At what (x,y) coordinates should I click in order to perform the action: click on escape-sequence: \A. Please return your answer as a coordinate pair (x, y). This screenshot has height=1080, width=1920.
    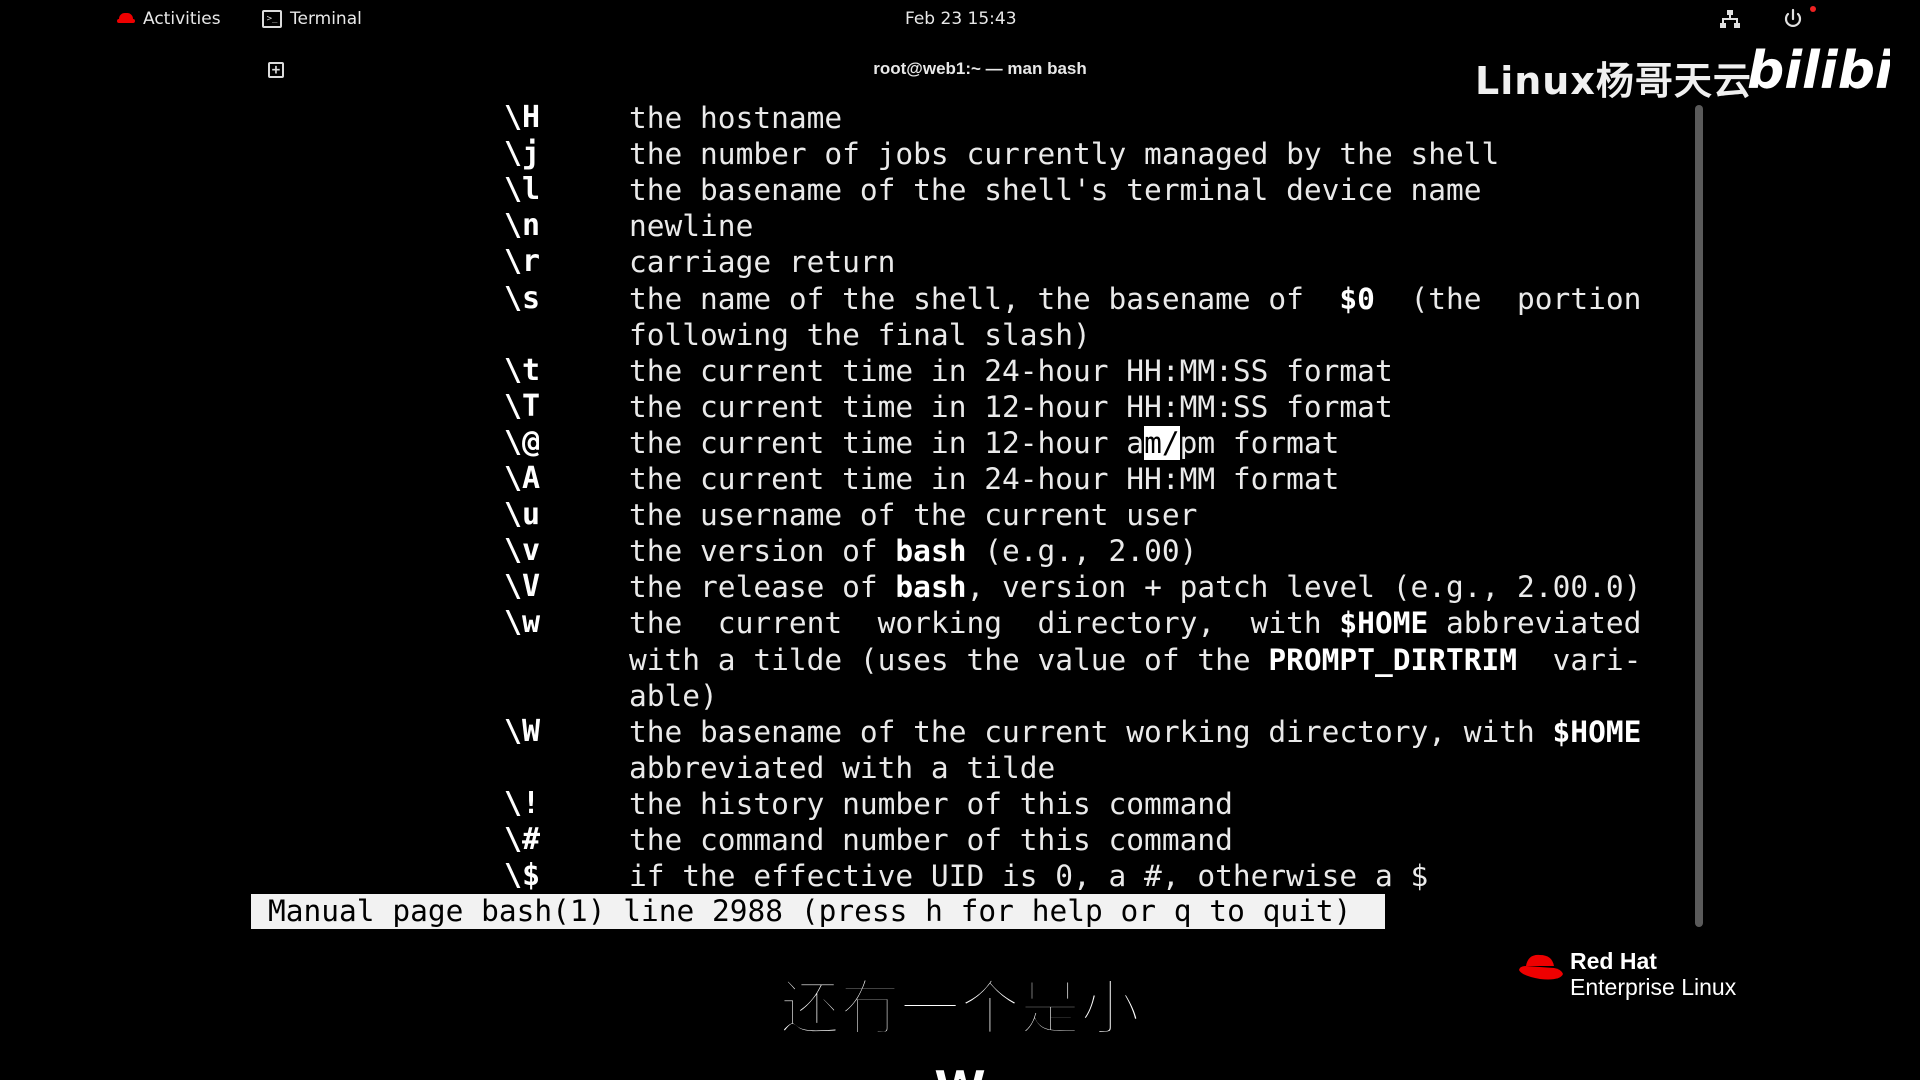
    Looking at the image, I should click on (522, 478).